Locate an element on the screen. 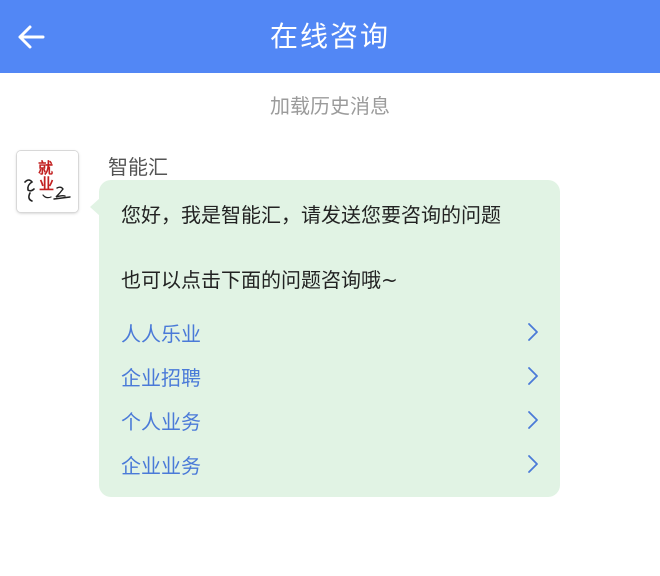  option-geren-yewu: 个人业务 is located at coordinates (330, 420).